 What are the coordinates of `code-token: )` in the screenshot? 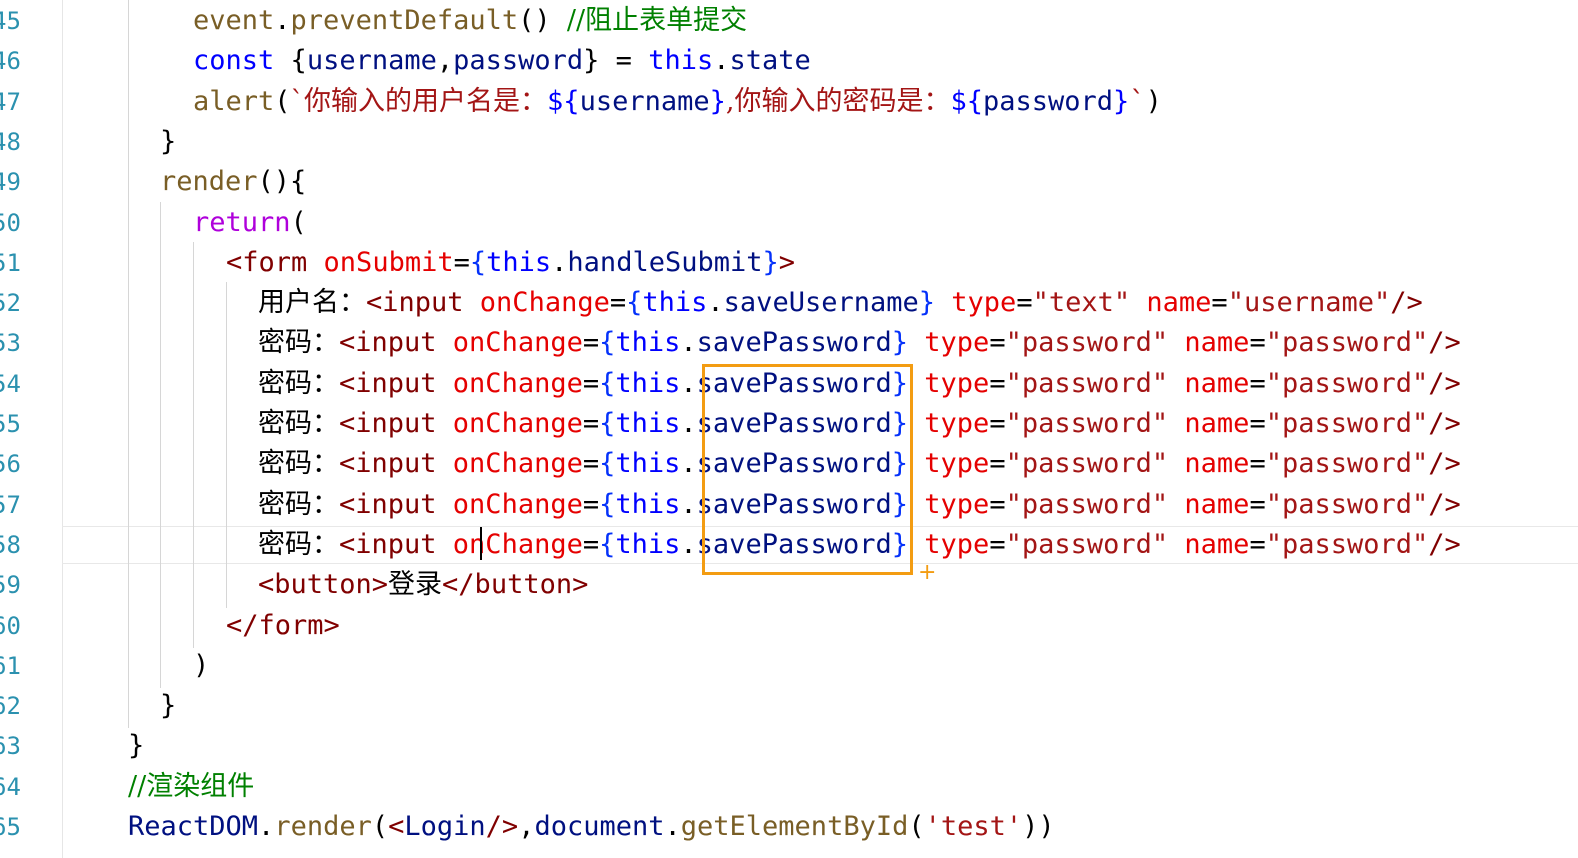 It's located at (201, 665).